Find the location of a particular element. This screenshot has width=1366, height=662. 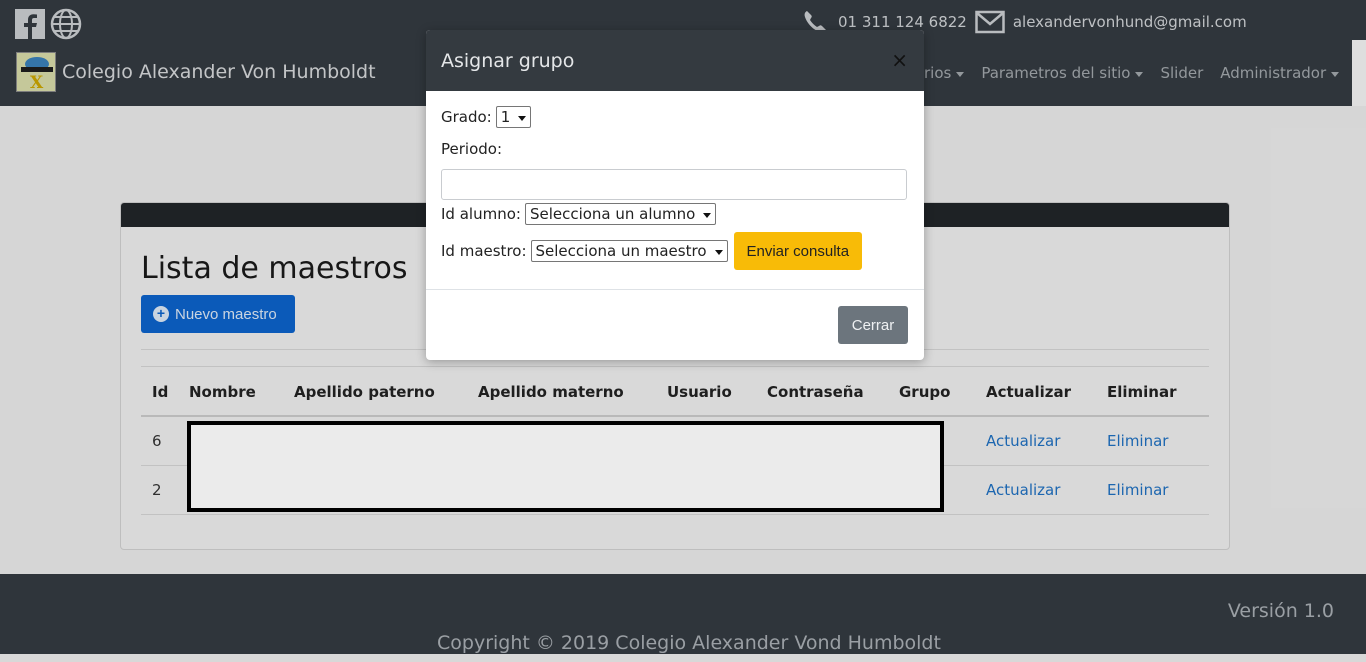

school-logo: X is located at coordinates (36, 72).